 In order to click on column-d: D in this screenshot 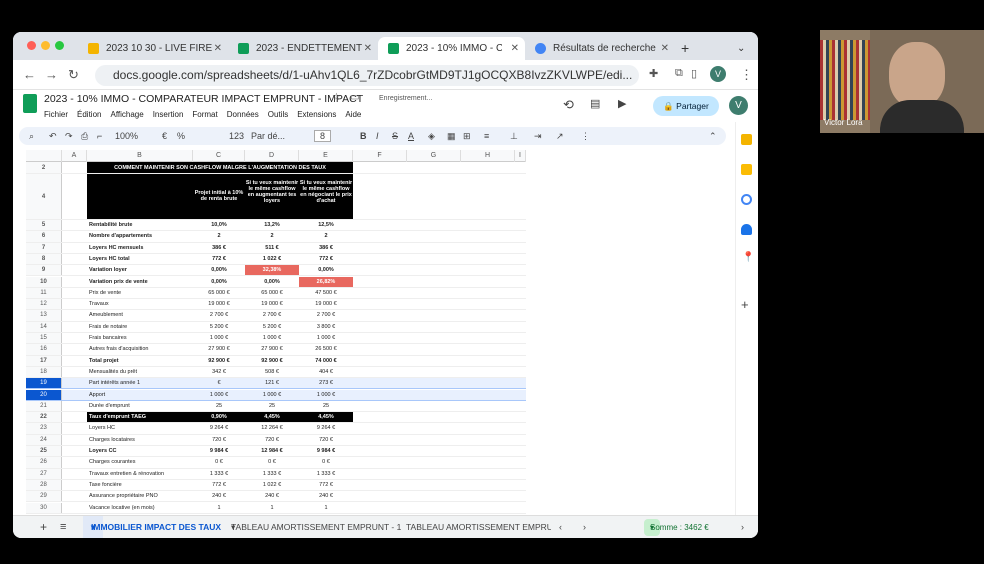, I will do `click(272, 156)`.